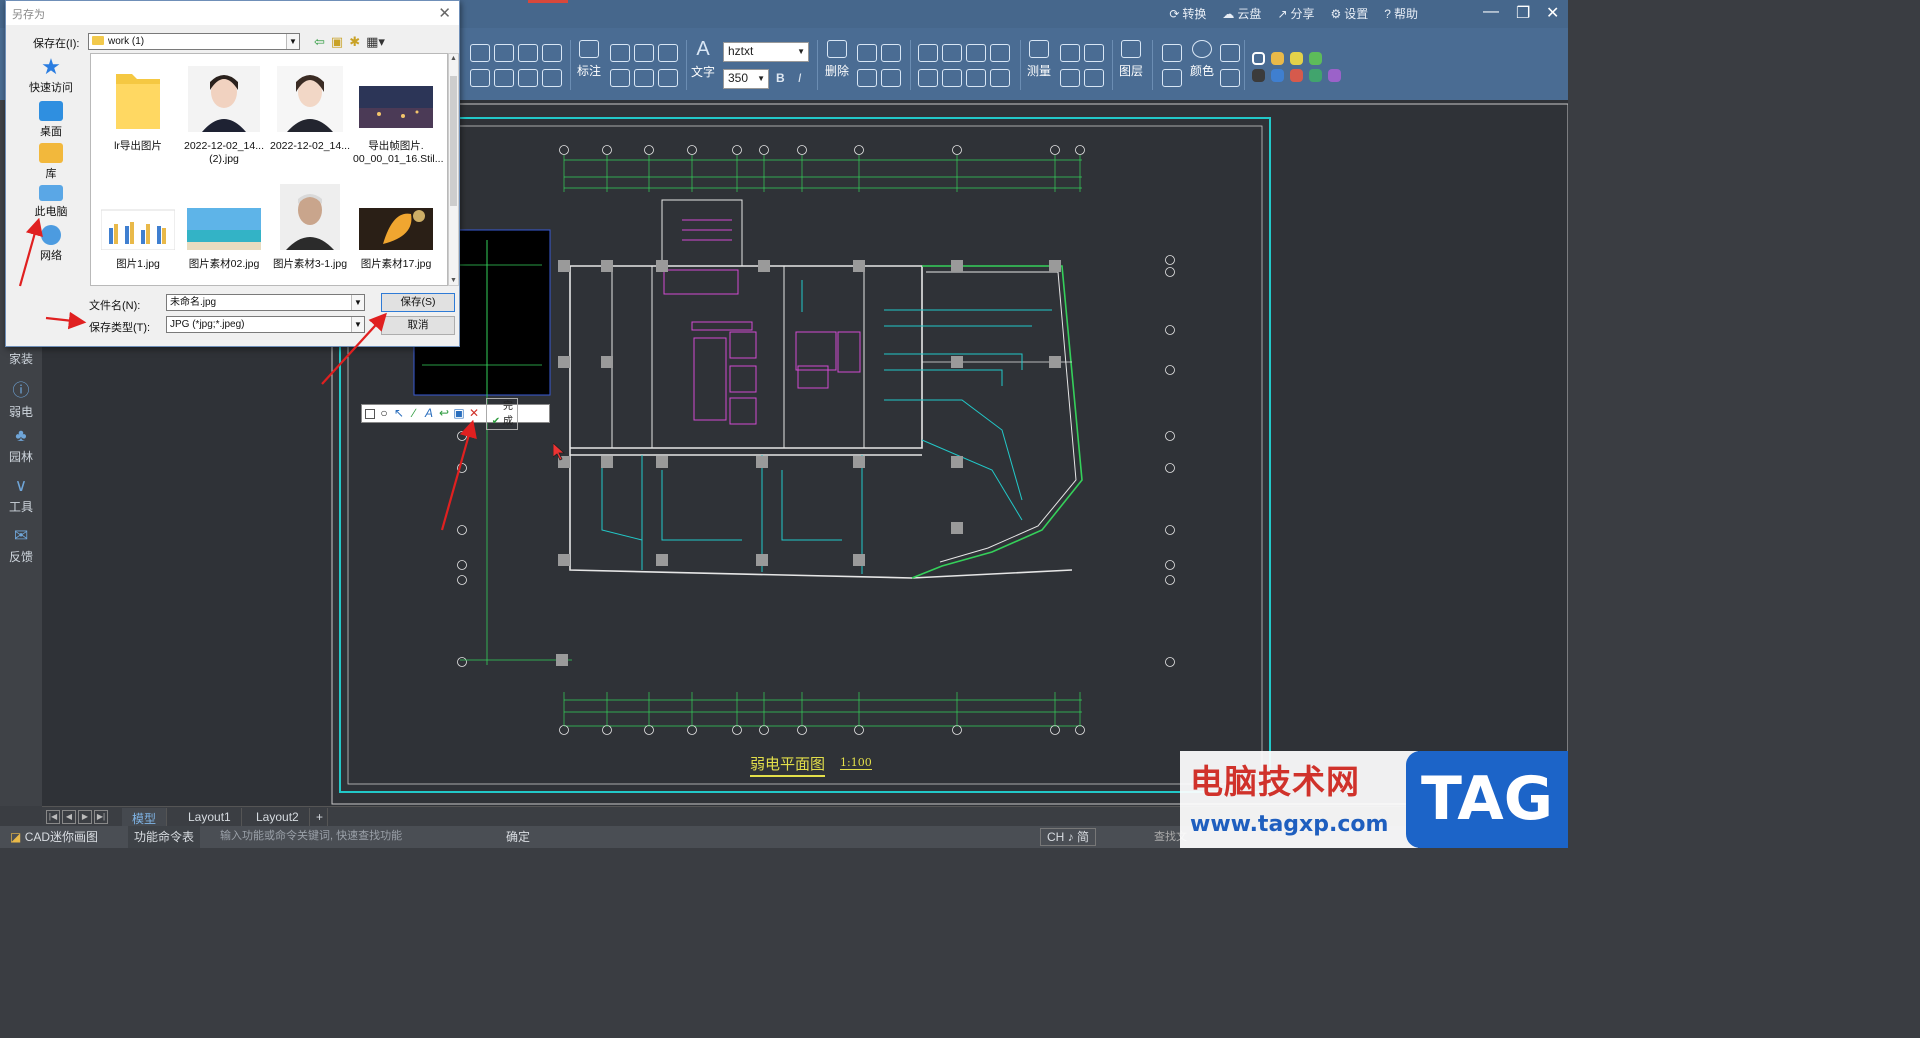  Describe the element at coordinates (837, 58) in the screenshot. I see `delete-tool: 删除` at that location.